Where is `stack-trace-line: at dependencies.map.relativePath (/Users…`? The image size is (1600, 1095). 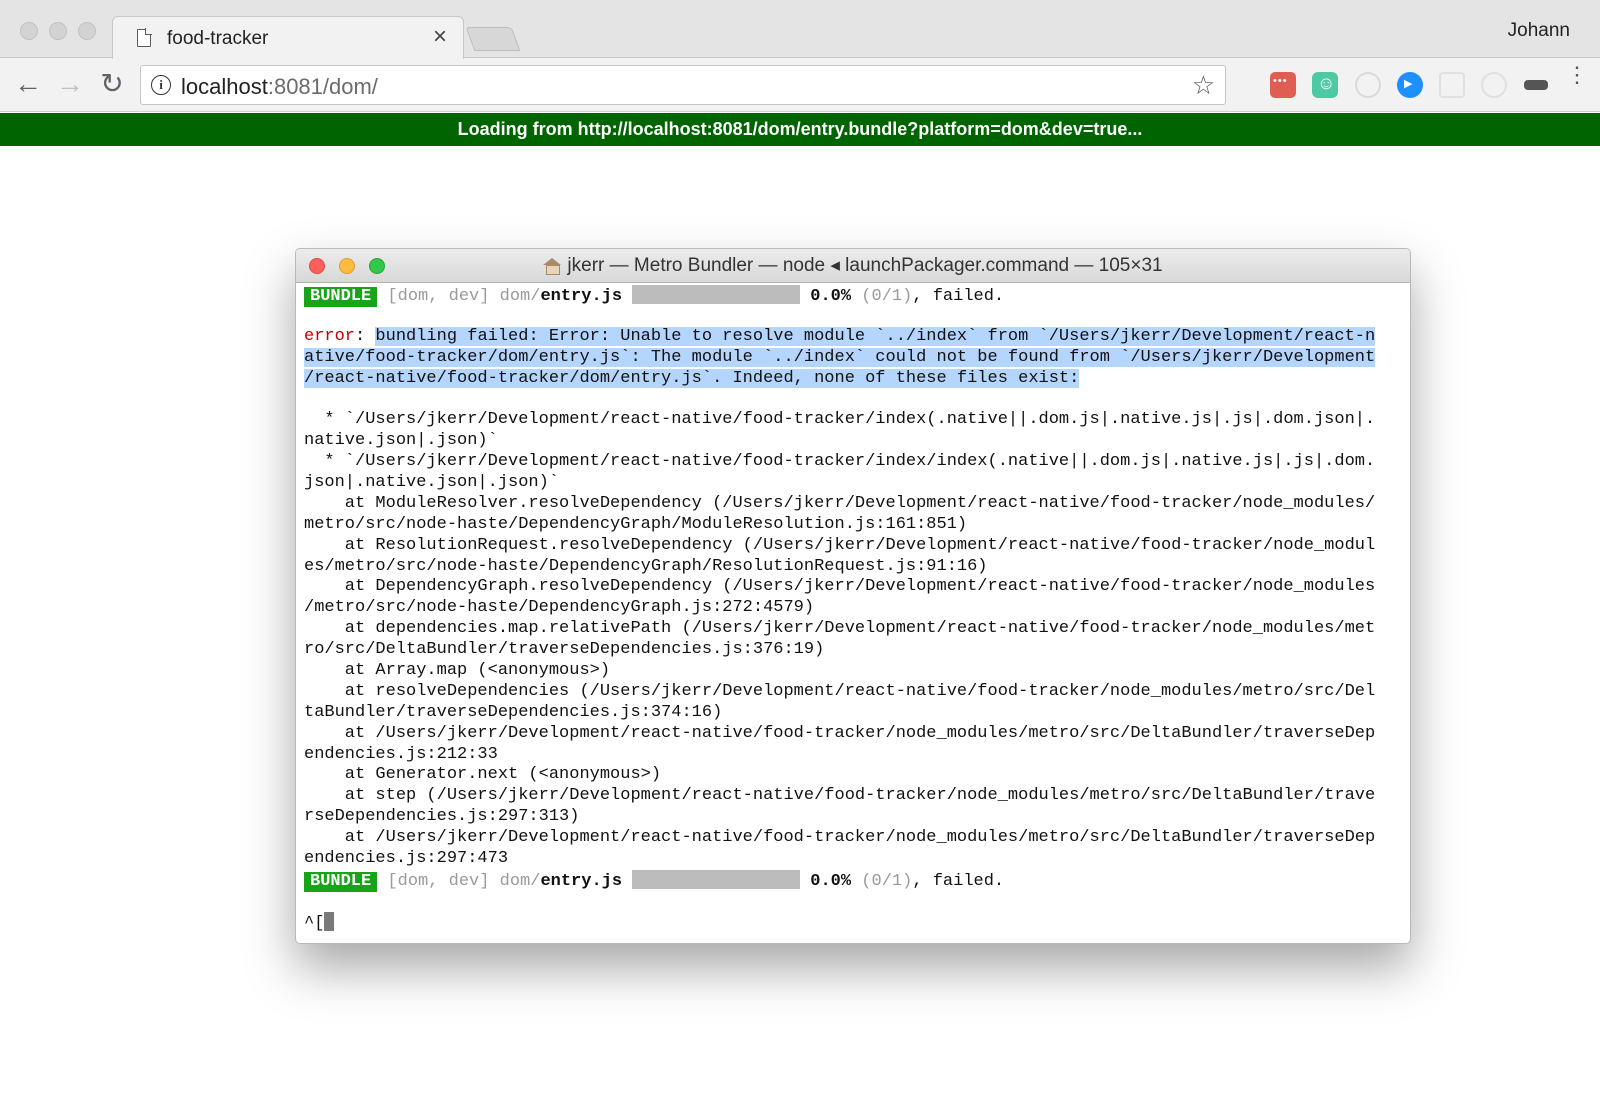 stack-trace-line: at dependencies.map.relativePath (/Users… is located at coordinates (840, 629).